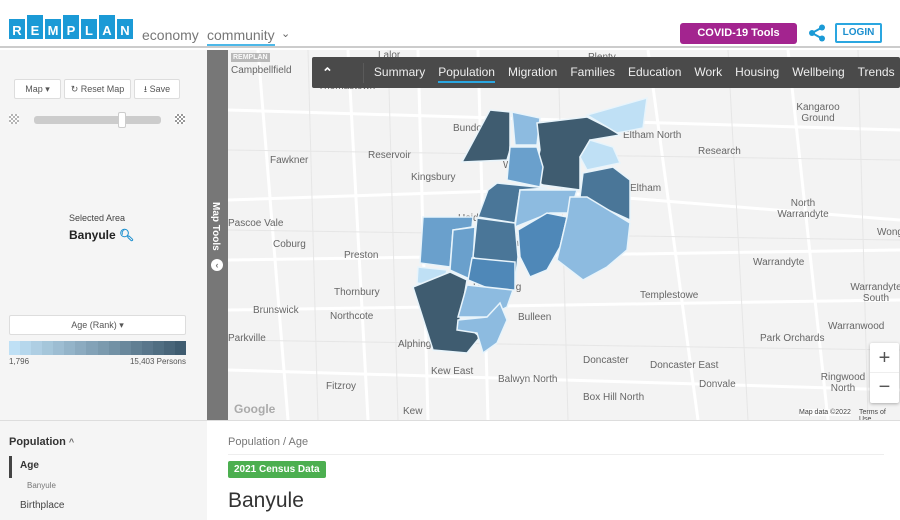 This screenshot has height=520, width=900. What do you see at coordinates (102, 89) in the screenshot?
I see `reset-label: Reset Map` at bounding box center [102, 89].